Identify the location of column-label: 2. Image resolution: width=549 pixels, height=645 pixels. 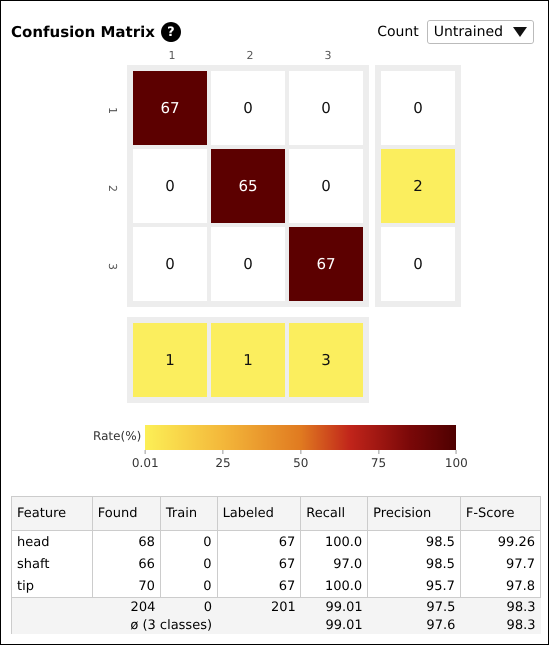
(250, 56).